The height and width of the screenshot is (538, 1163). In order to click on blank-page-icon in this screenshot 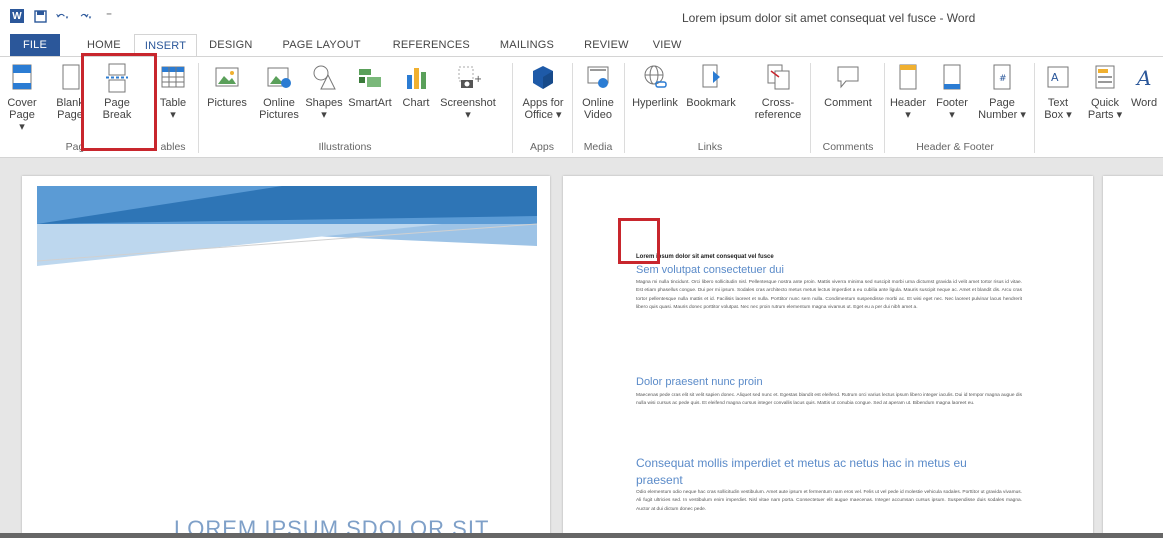, I will do `click(70, 78)`.